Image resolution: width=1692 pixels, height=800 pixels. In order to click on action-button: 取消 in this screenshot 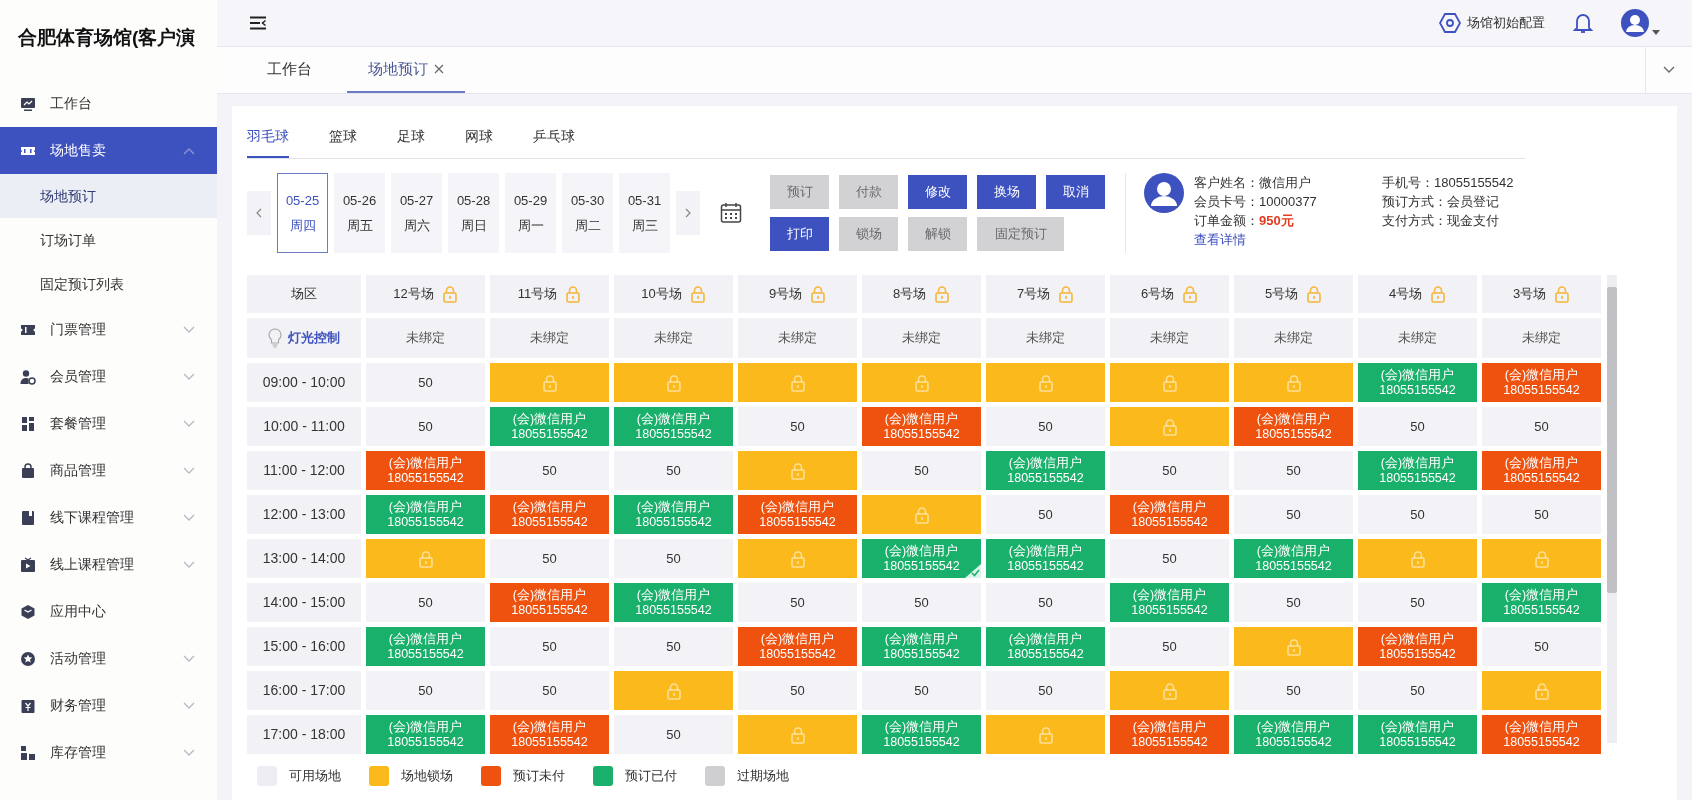, I will do `click(1075, 192)`.